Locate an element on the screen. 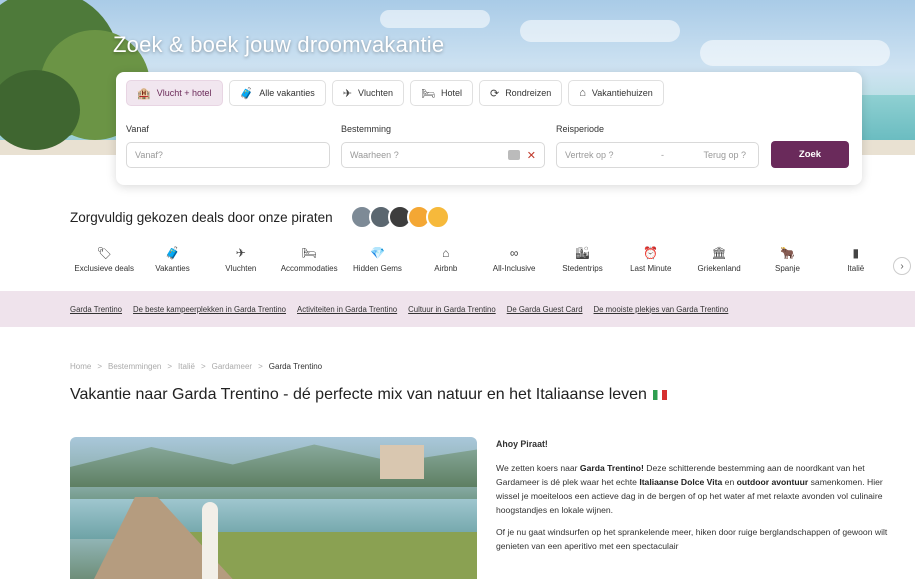 This screenshot has height=579, width=915. topic-link: De mooiste plekjes van Garda Trentino is located at coordinates (661, 309).